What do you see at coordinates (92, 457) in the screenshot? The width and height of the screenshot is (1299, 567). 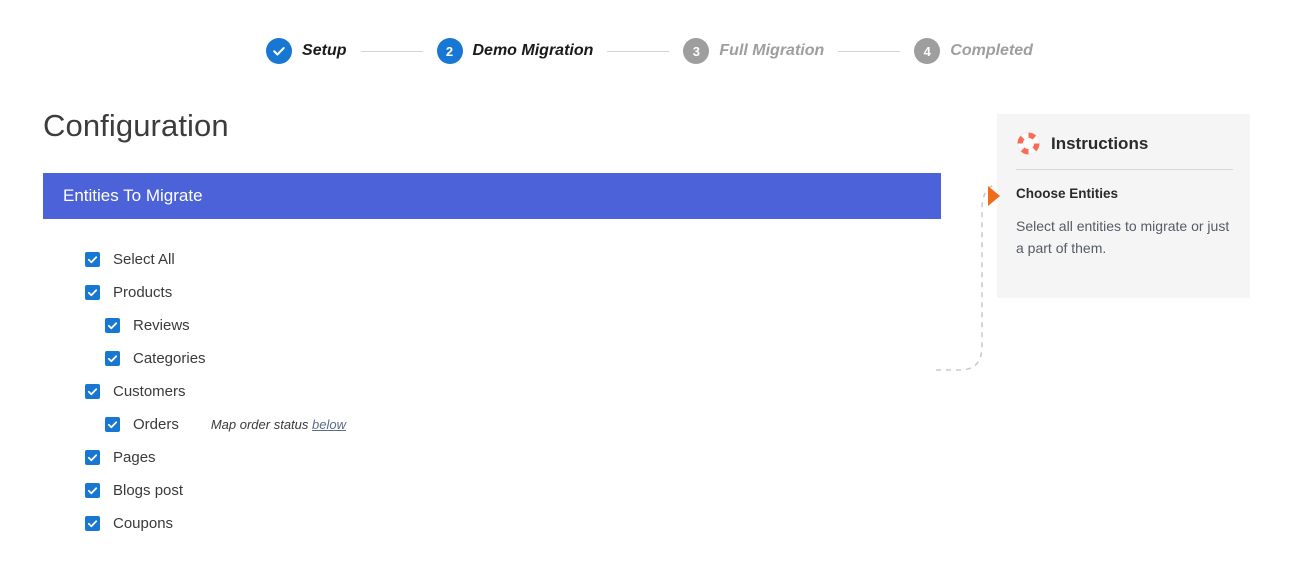 I see `checkbox-pages` at bounding box center [92, 457].